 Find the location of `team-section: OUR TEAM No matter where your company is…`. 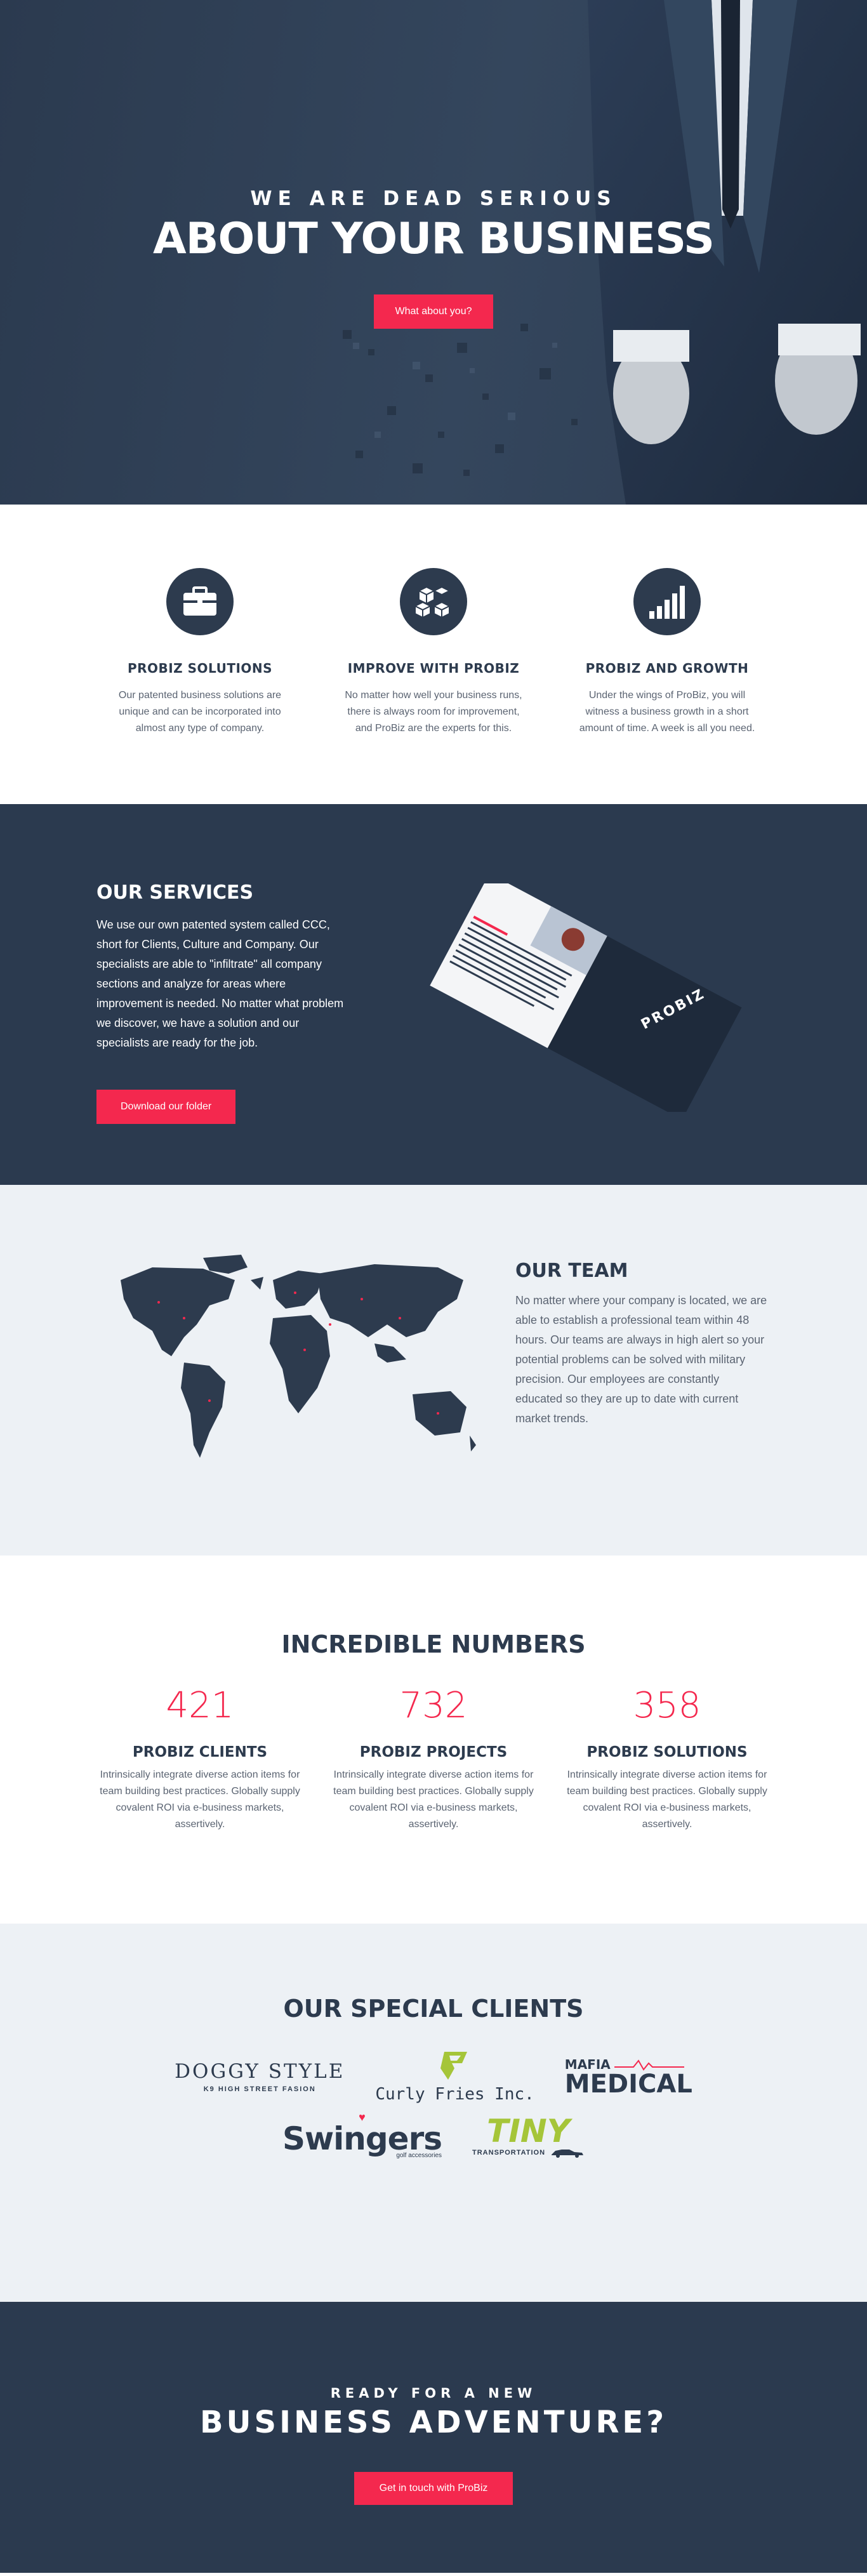

team-section: OUR TEAM No matter where your company is… is located at coordinates (433, 1371).